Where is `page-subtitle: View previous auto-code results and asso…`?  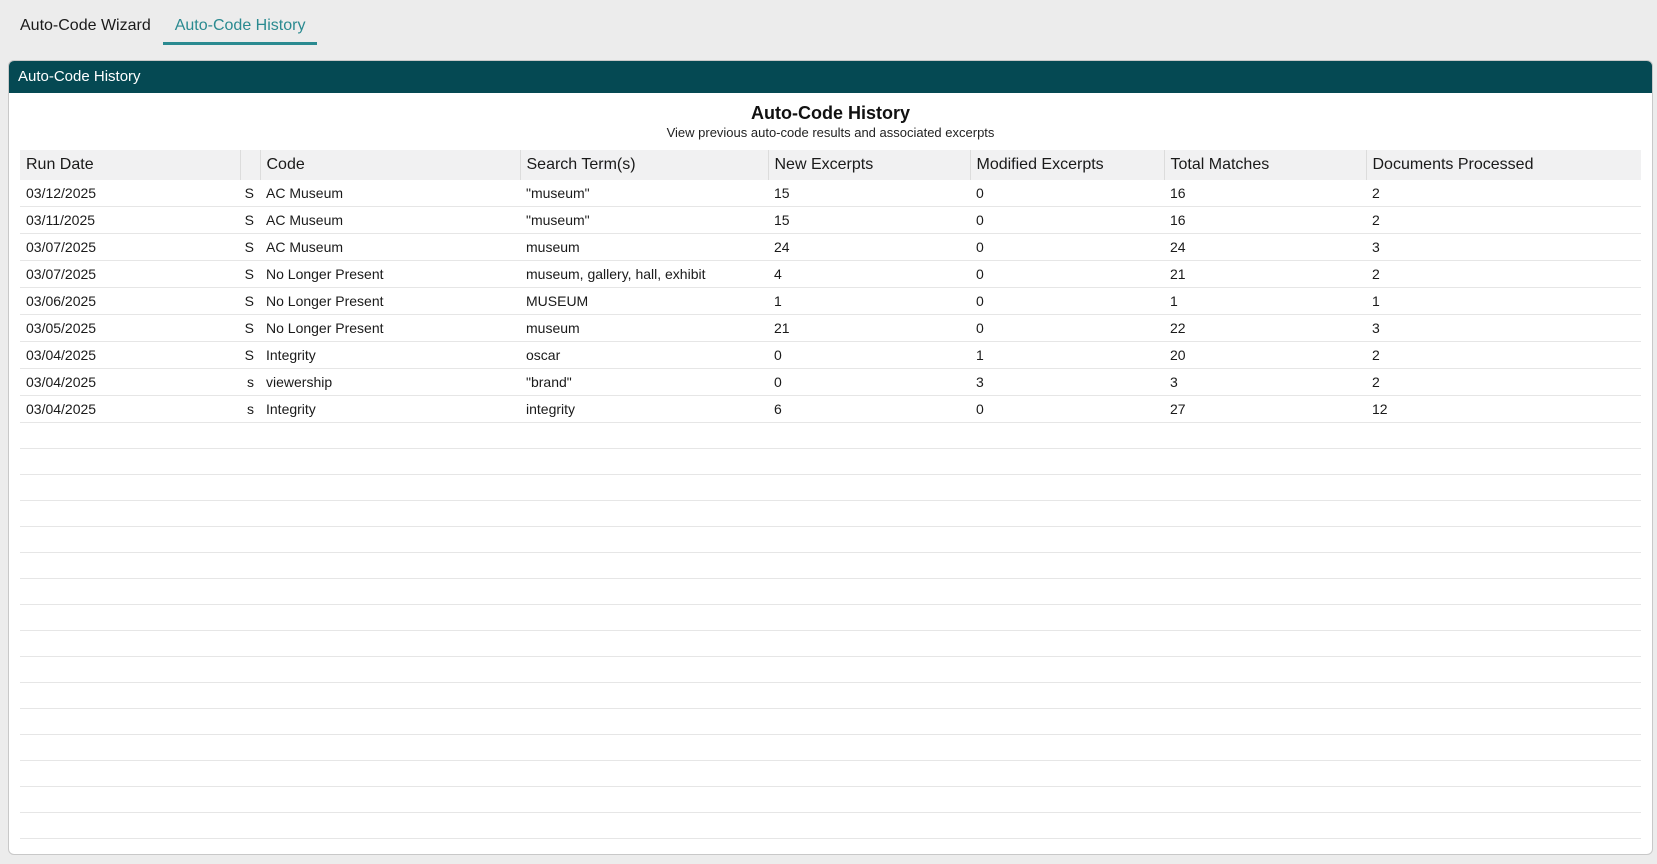
page-subtitle: View previous auto-code results and asso… is located at coordinates (830, 132).